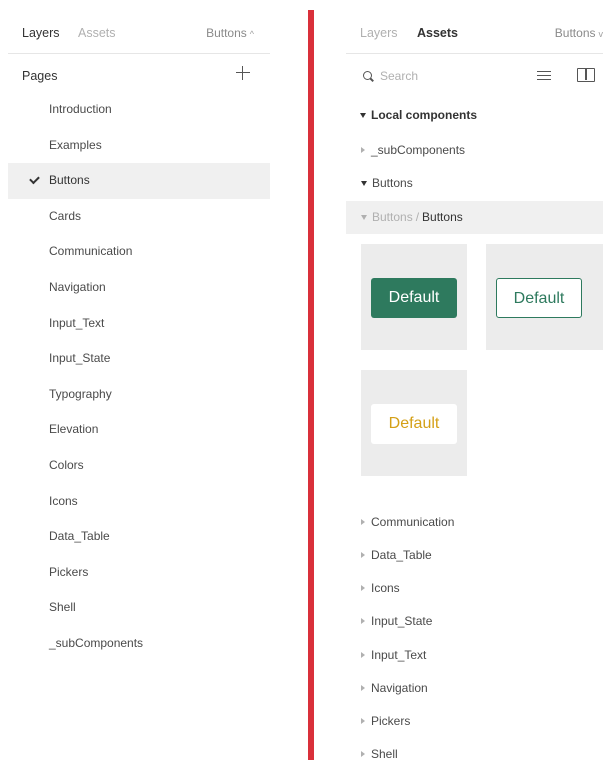  I want to click on group-navigation: Navigation, so click(474, 688).